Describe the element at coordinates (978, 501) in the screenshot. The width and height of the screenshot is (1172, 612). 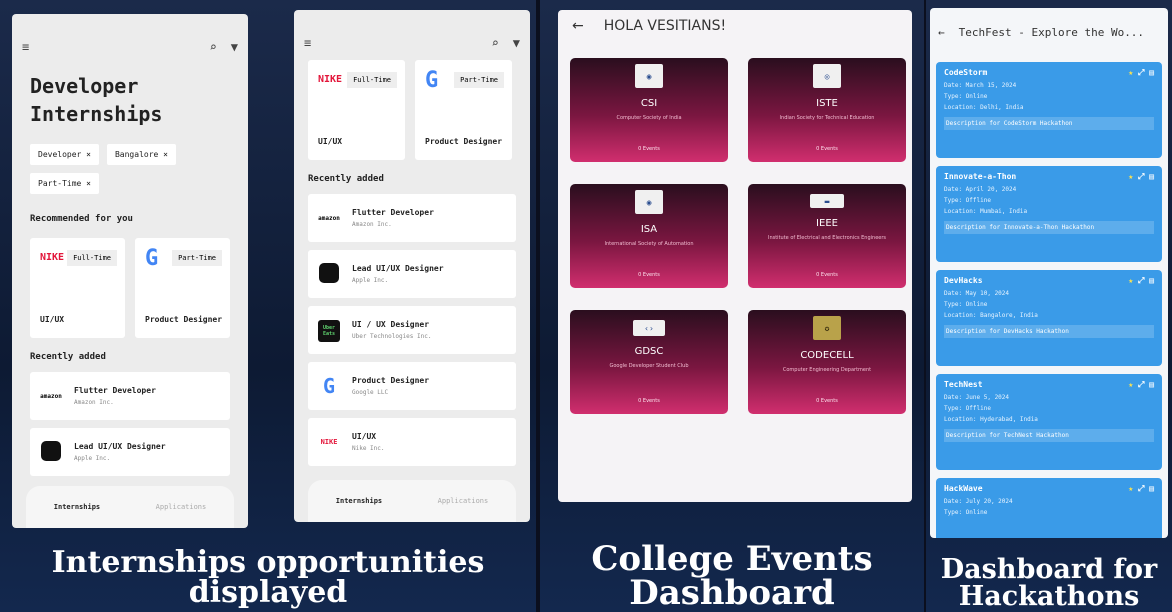
I see `hackathon-date: Date: July 20, 2024` at that location.